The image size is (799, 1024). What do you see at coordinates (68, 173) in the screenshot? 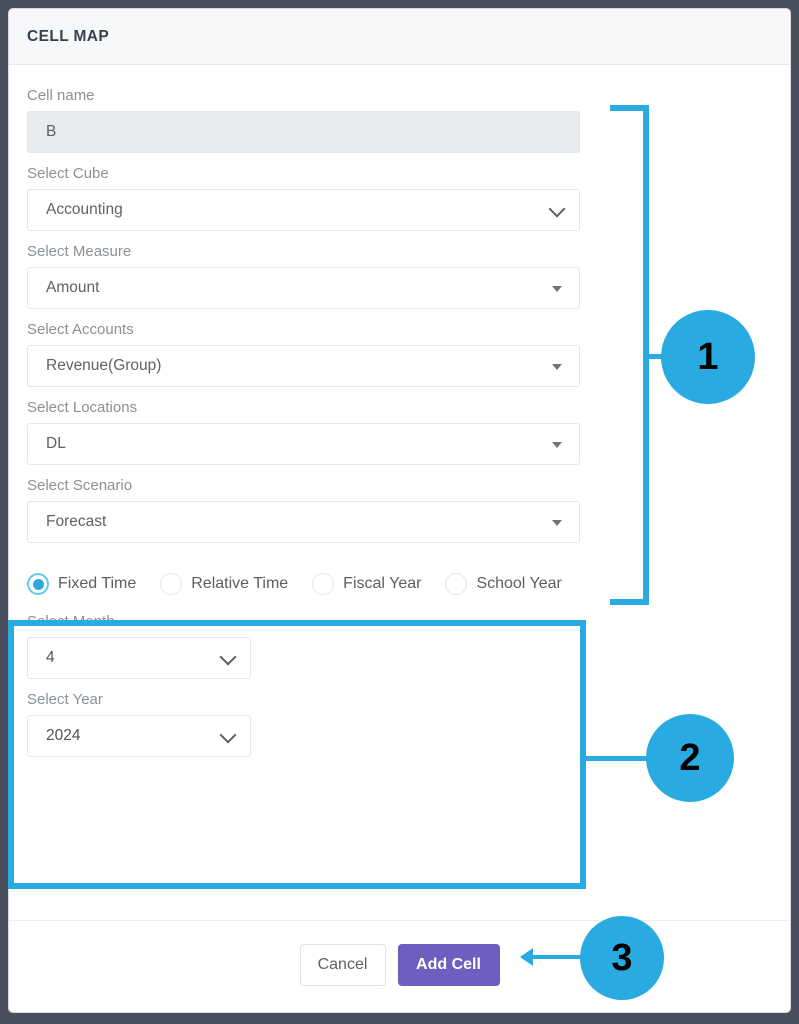
I see `label-select-cube: Select Cube` at bounding box center [68, 173].